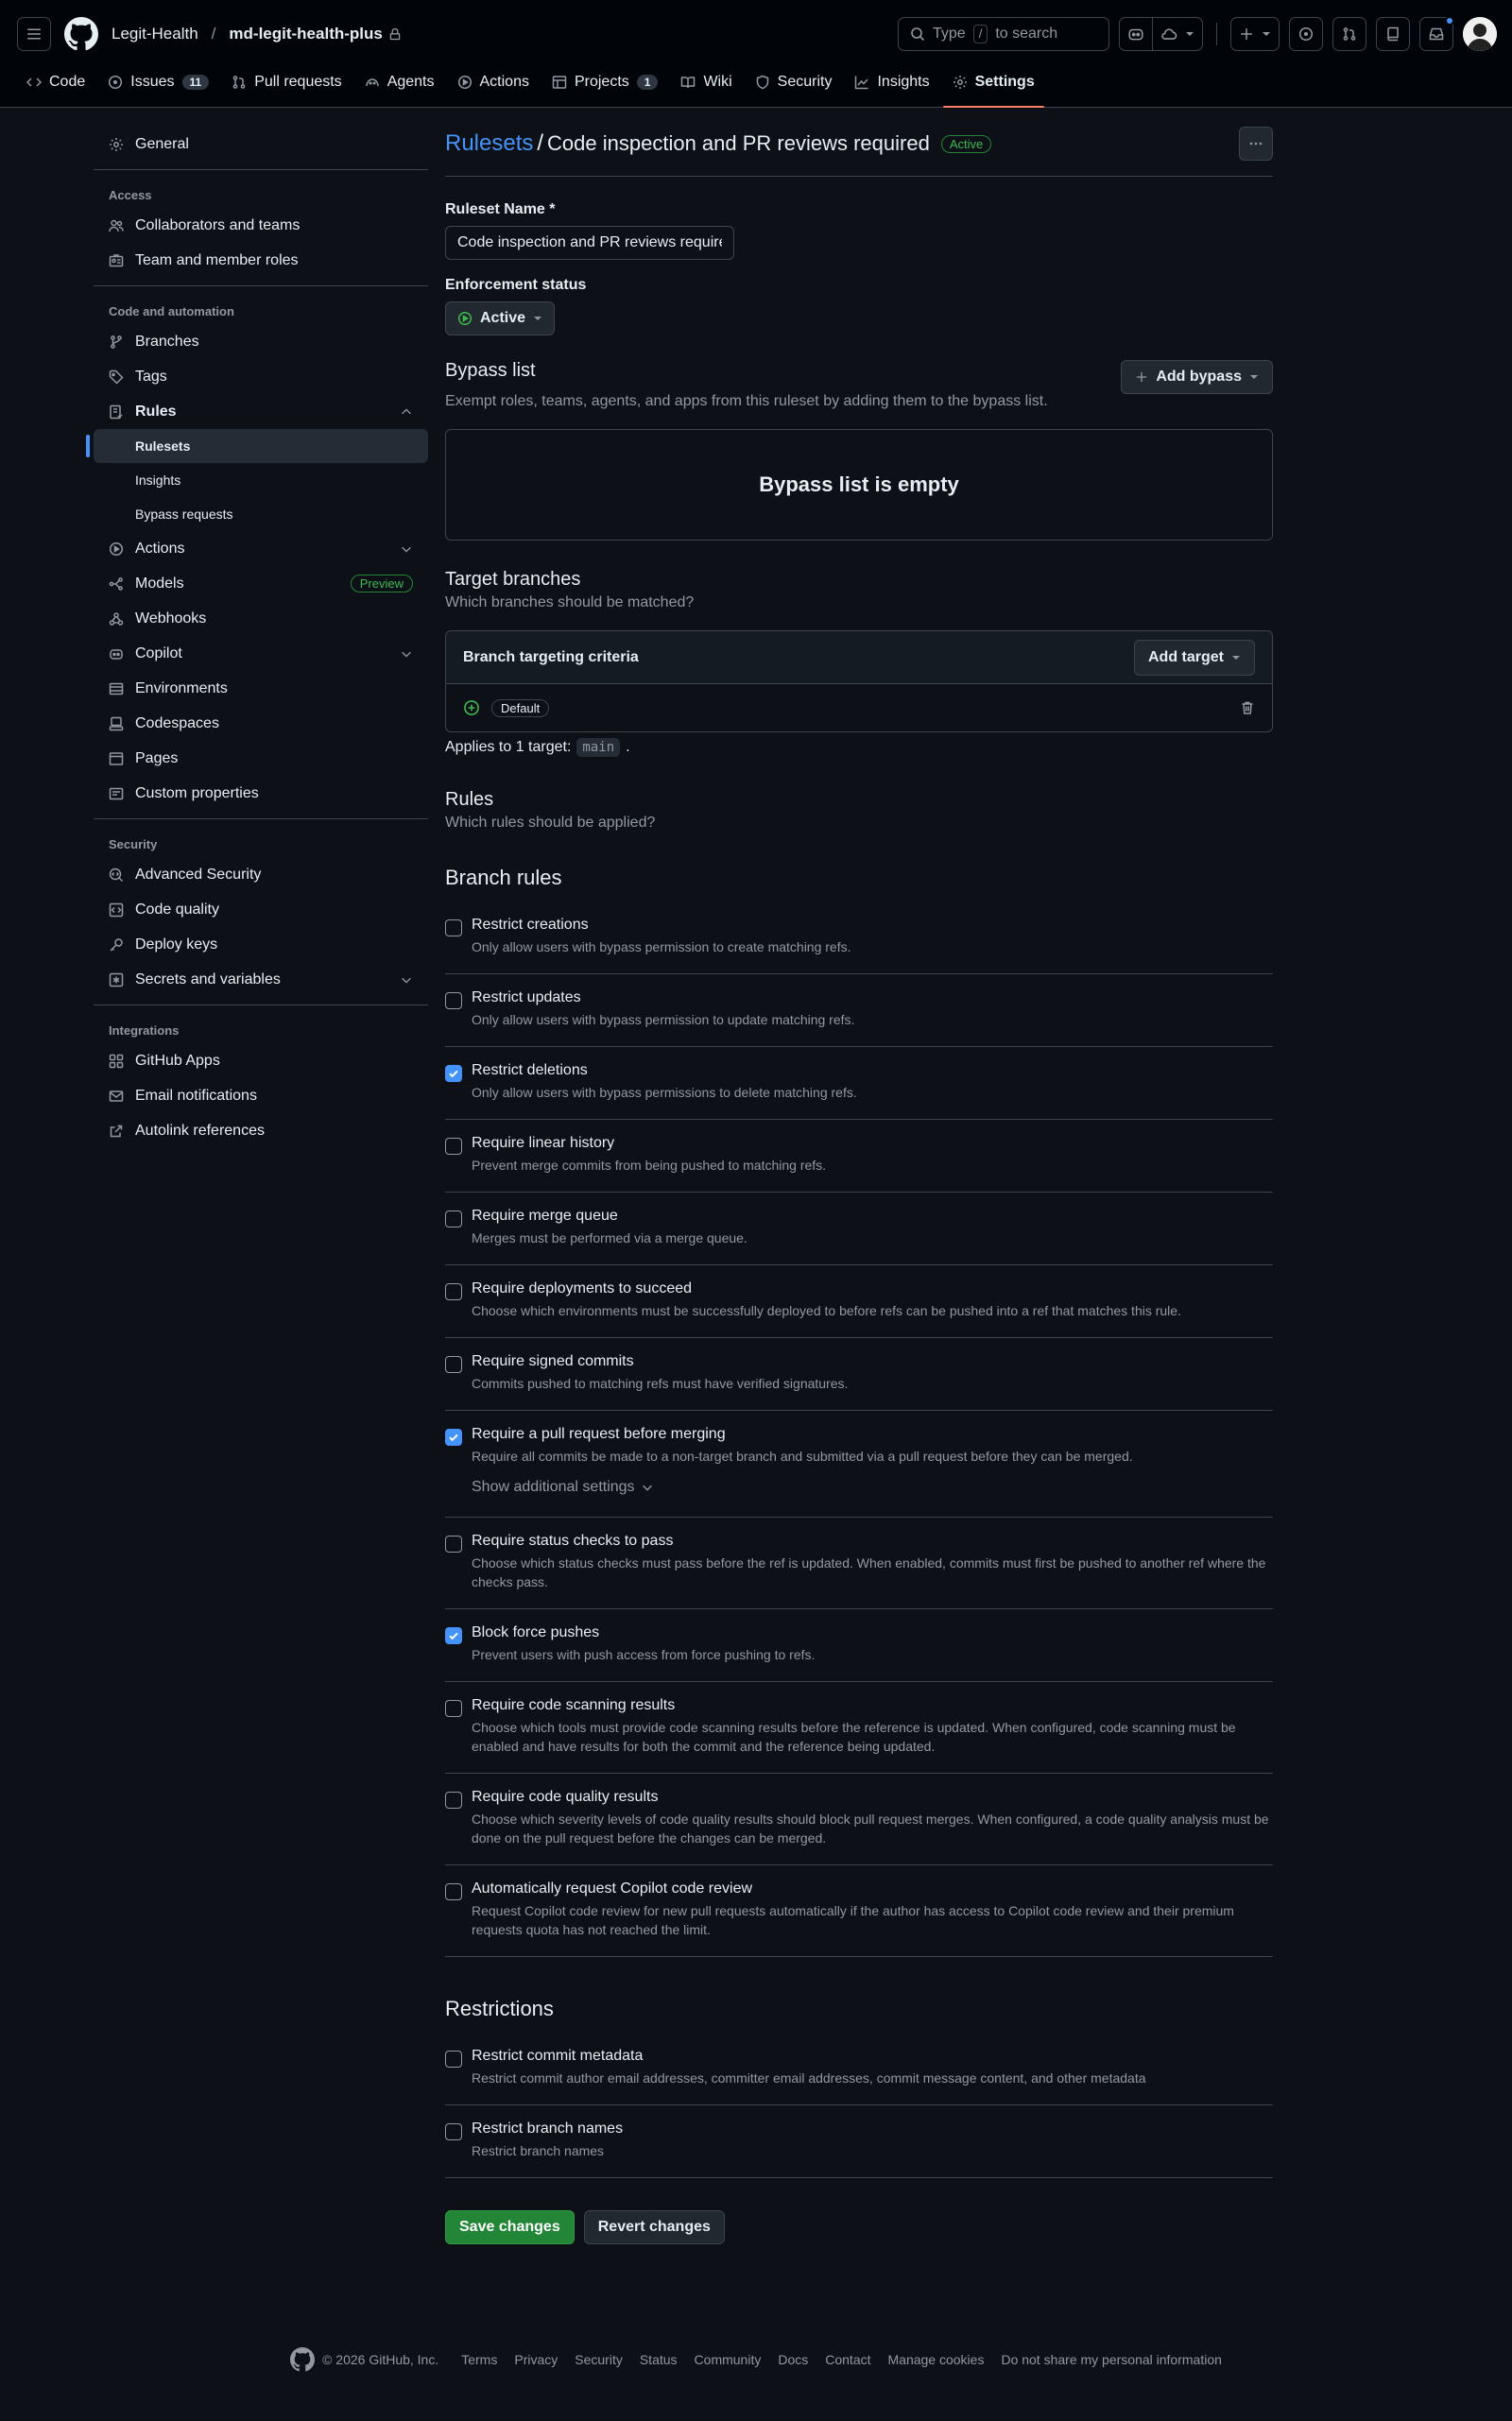  I want to click on footer-link: Security, so click(599, 2359).